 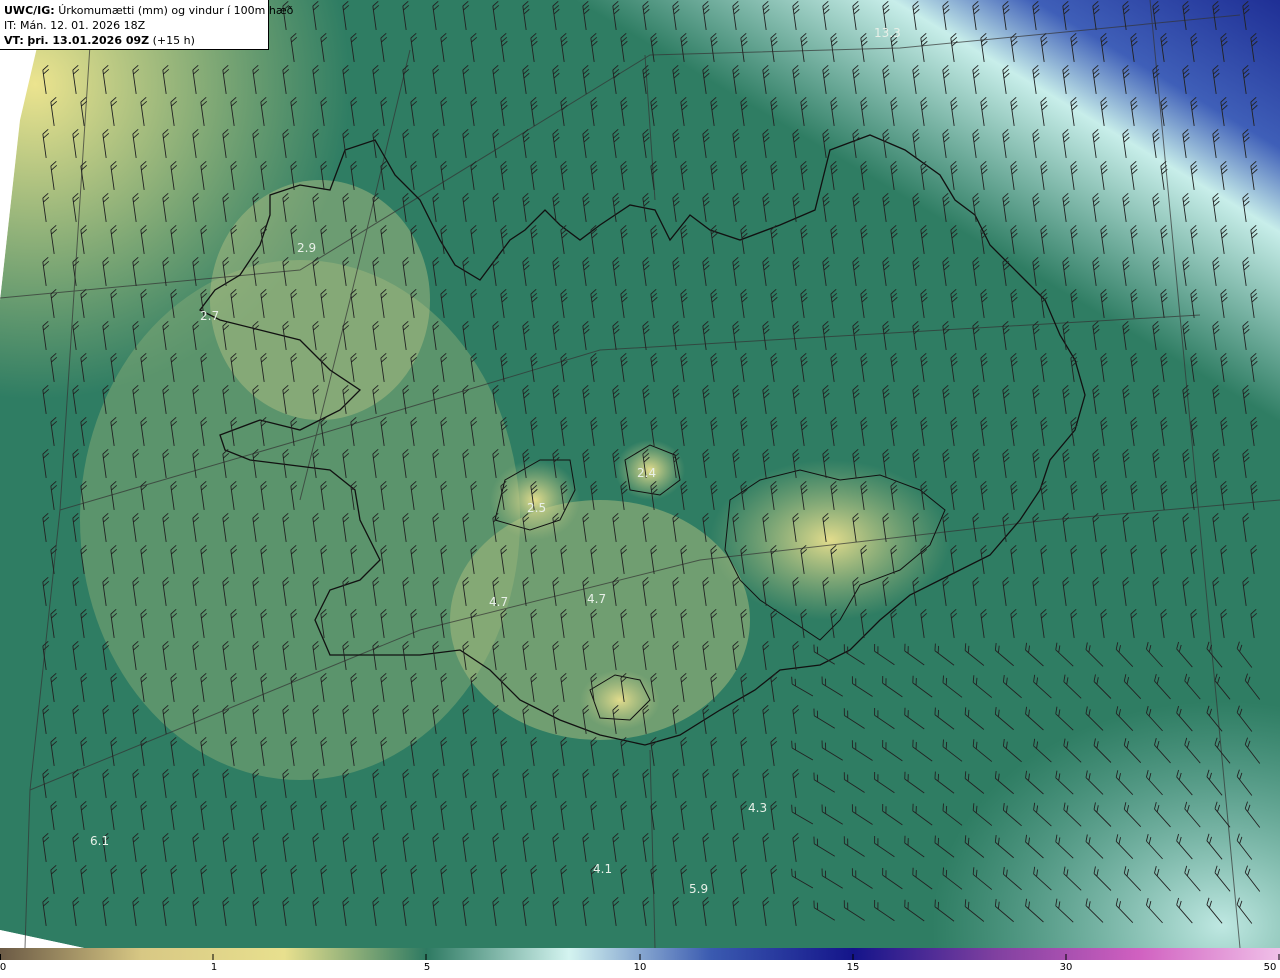 What do you see at coordinates (536, 508) in the screenshot?
I see `map-value-label: 2.5` at bounding box center [536, 508].